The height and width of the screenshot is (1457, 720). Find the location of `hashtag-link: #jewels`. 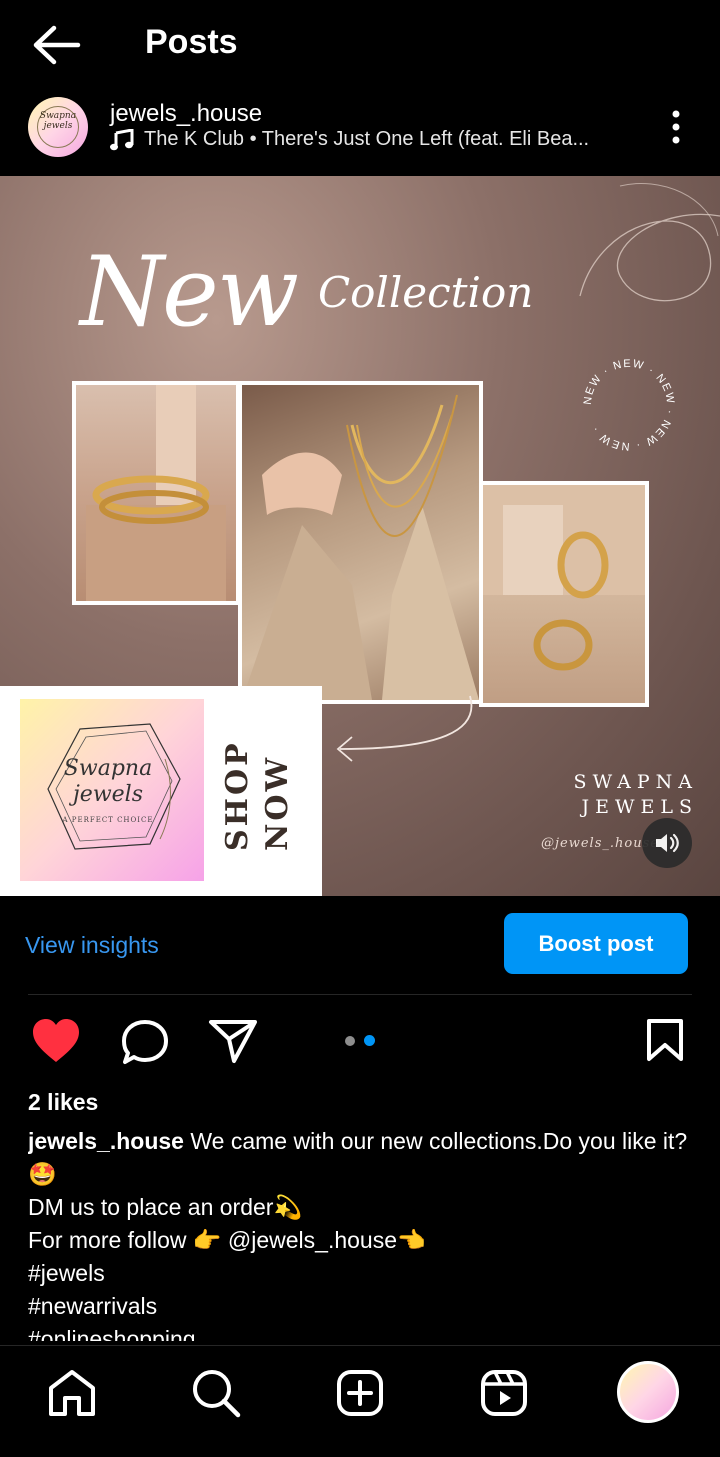

hashtag-link: #jewels is located at coordinates (358, 1273).